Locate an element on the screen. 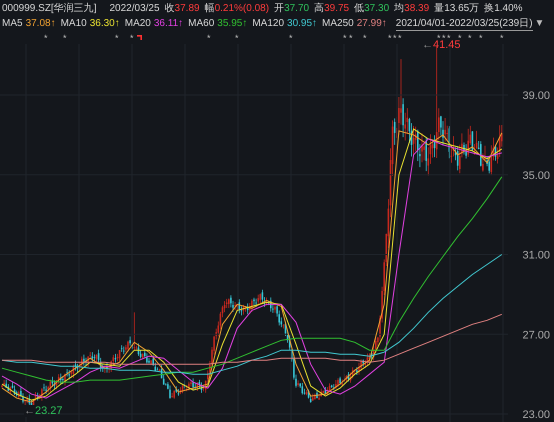 The height and width of the screenshot is (422, 554). ma-label: MA10 is located at coordinates (73, 24).